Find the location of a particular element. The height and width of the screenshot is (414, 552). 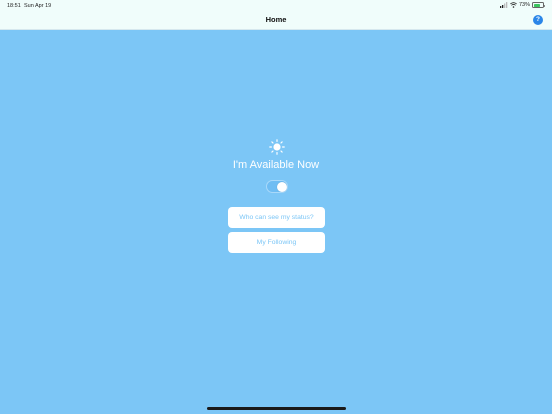

battery-percent: 73% is located at coordinates (524, 5).